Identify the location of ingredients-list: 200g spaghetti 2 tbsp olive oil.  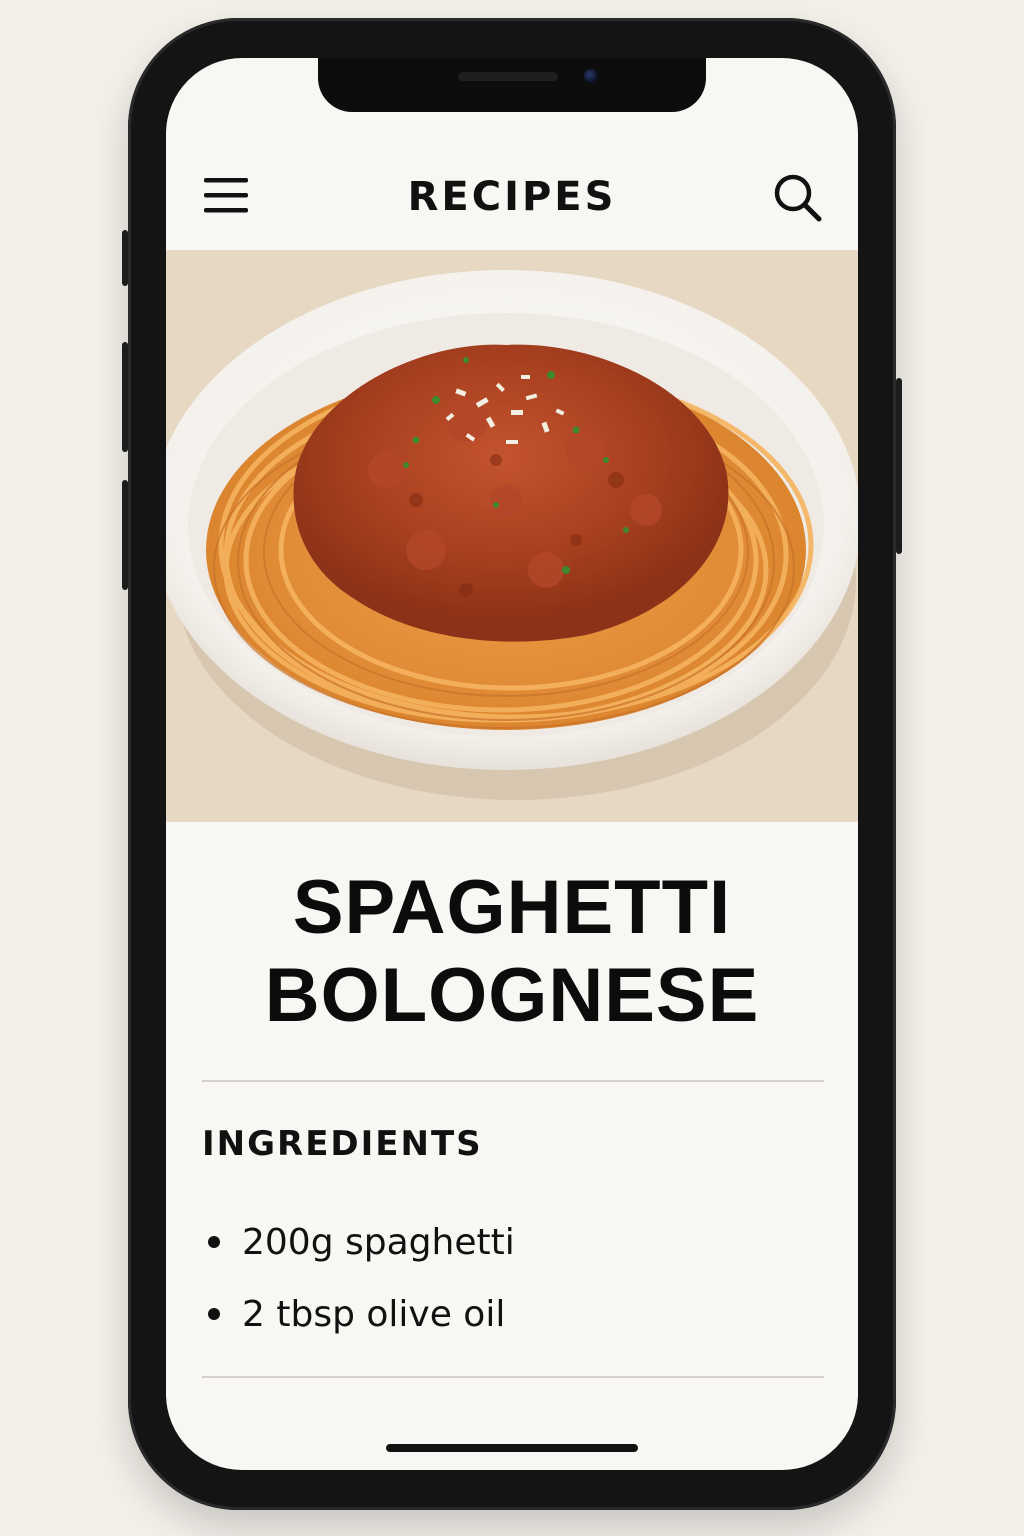
(358, 1278).